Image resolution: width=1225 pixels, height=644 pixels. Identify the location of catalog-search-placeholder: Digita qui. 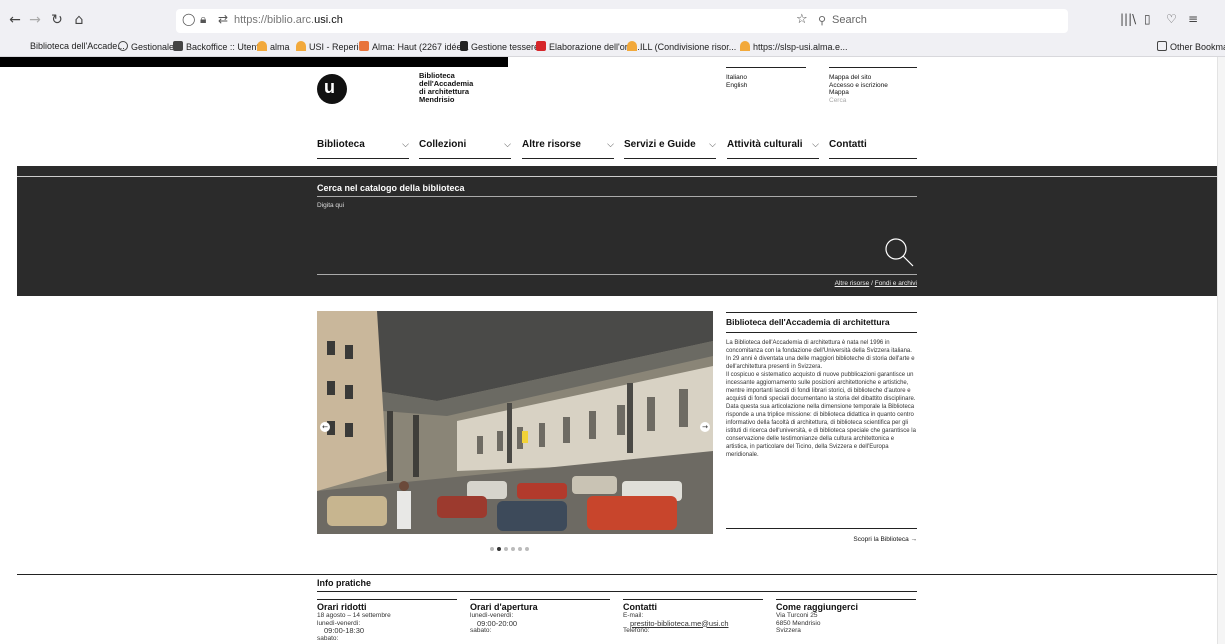
(331, 205).